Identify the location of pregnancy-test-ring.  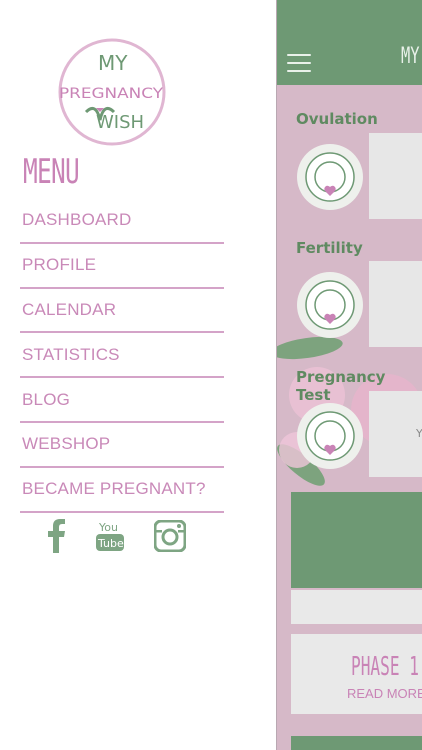
(330, 436).